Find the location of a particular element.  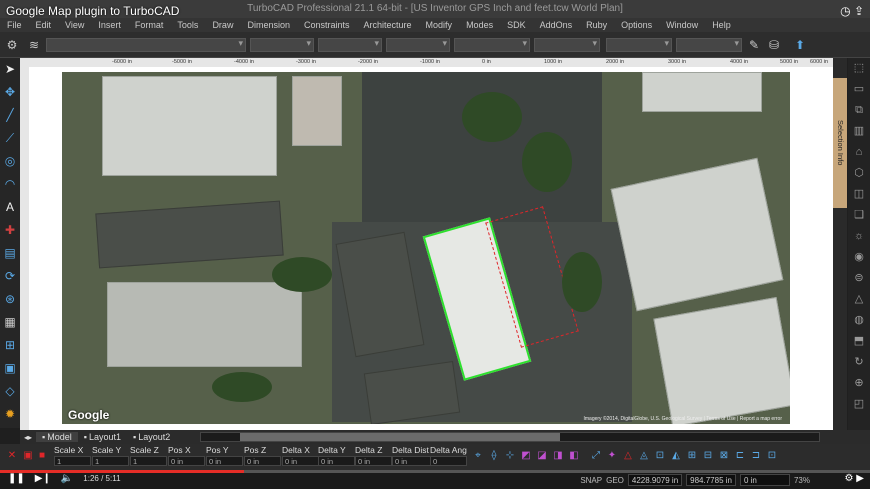

revolve-icon: ↻ is located at coordinates (859, 362).